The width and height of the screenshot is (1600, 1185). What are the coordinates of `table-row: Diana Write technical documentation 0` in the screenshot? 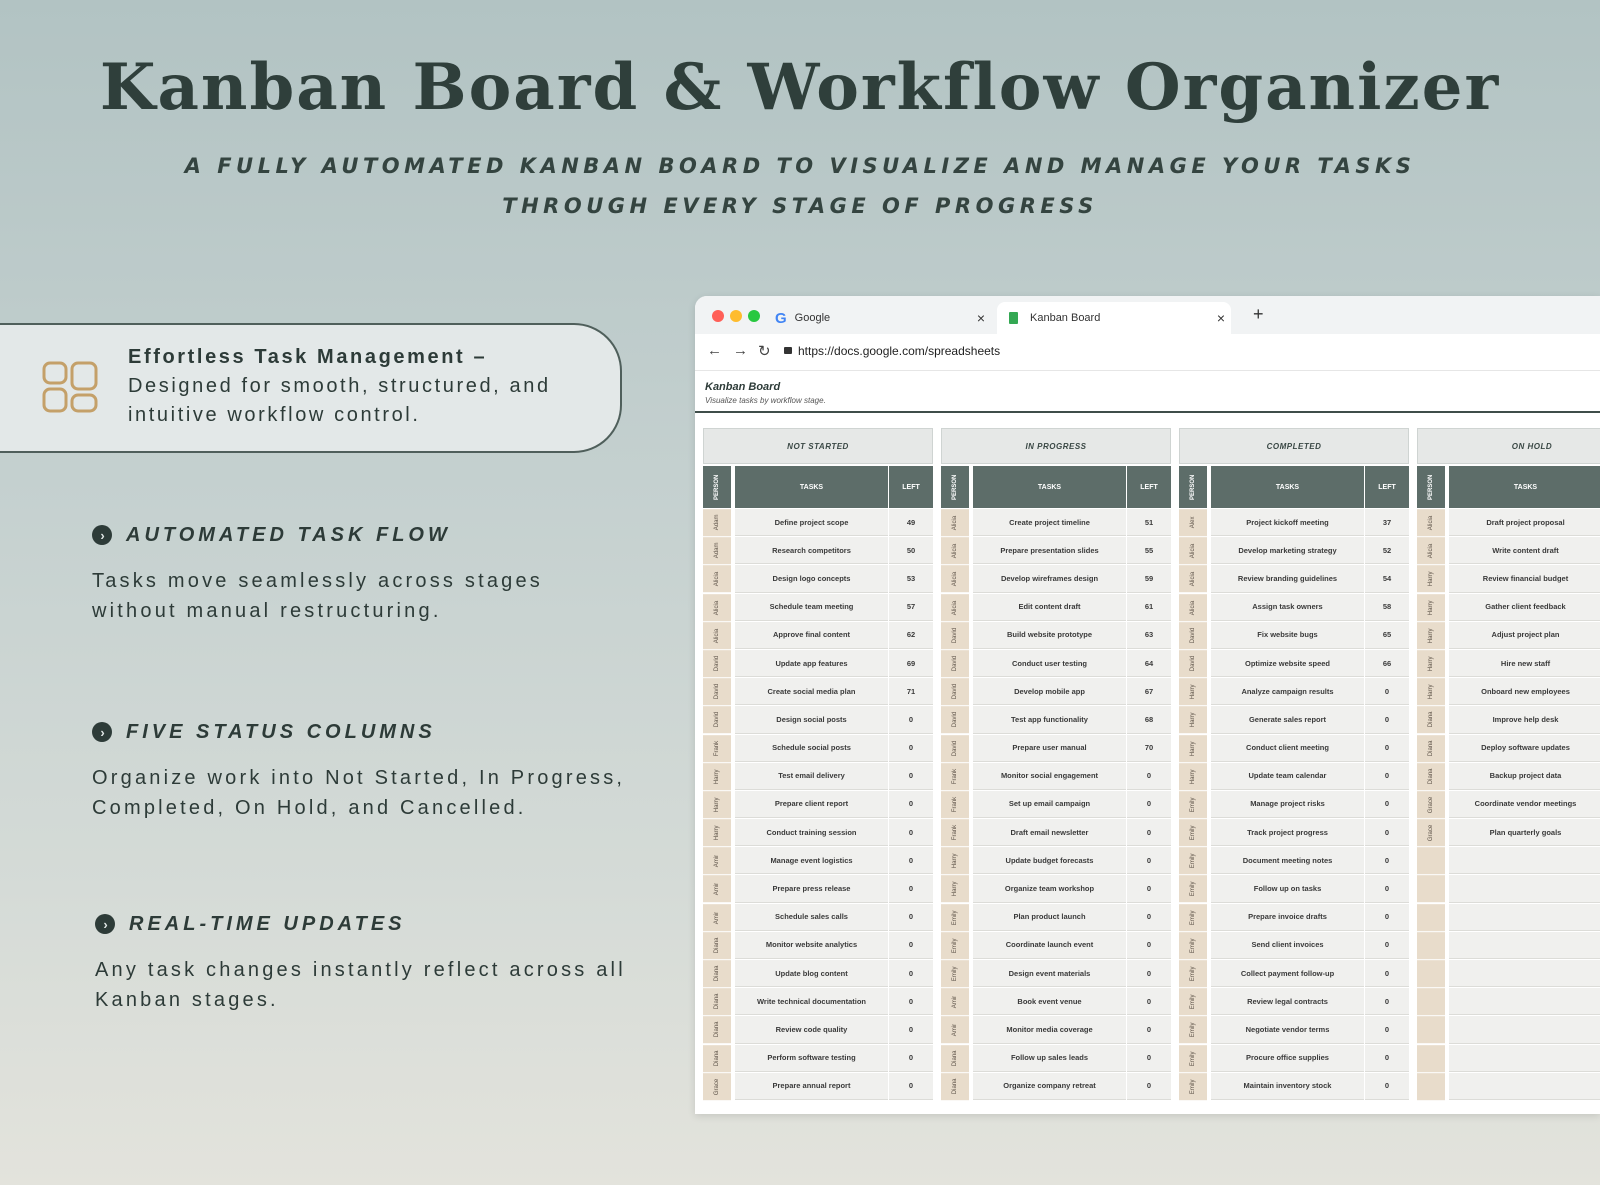 It's located at (818, 1002).